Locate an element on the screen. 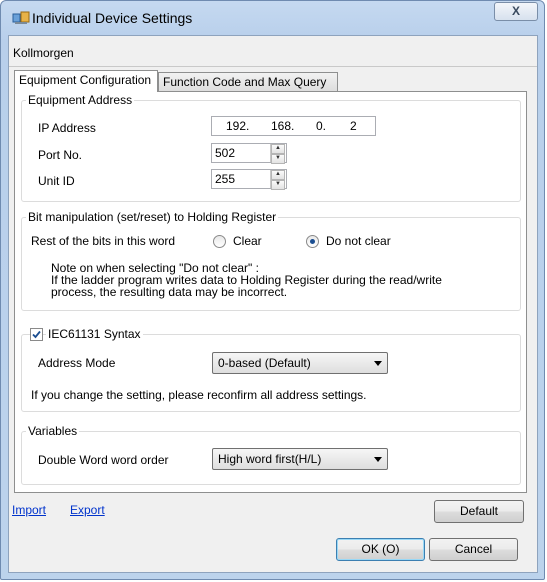 The width and height of the screenshot is (547, 582). clear-radio is located at coordinates (219, 241).